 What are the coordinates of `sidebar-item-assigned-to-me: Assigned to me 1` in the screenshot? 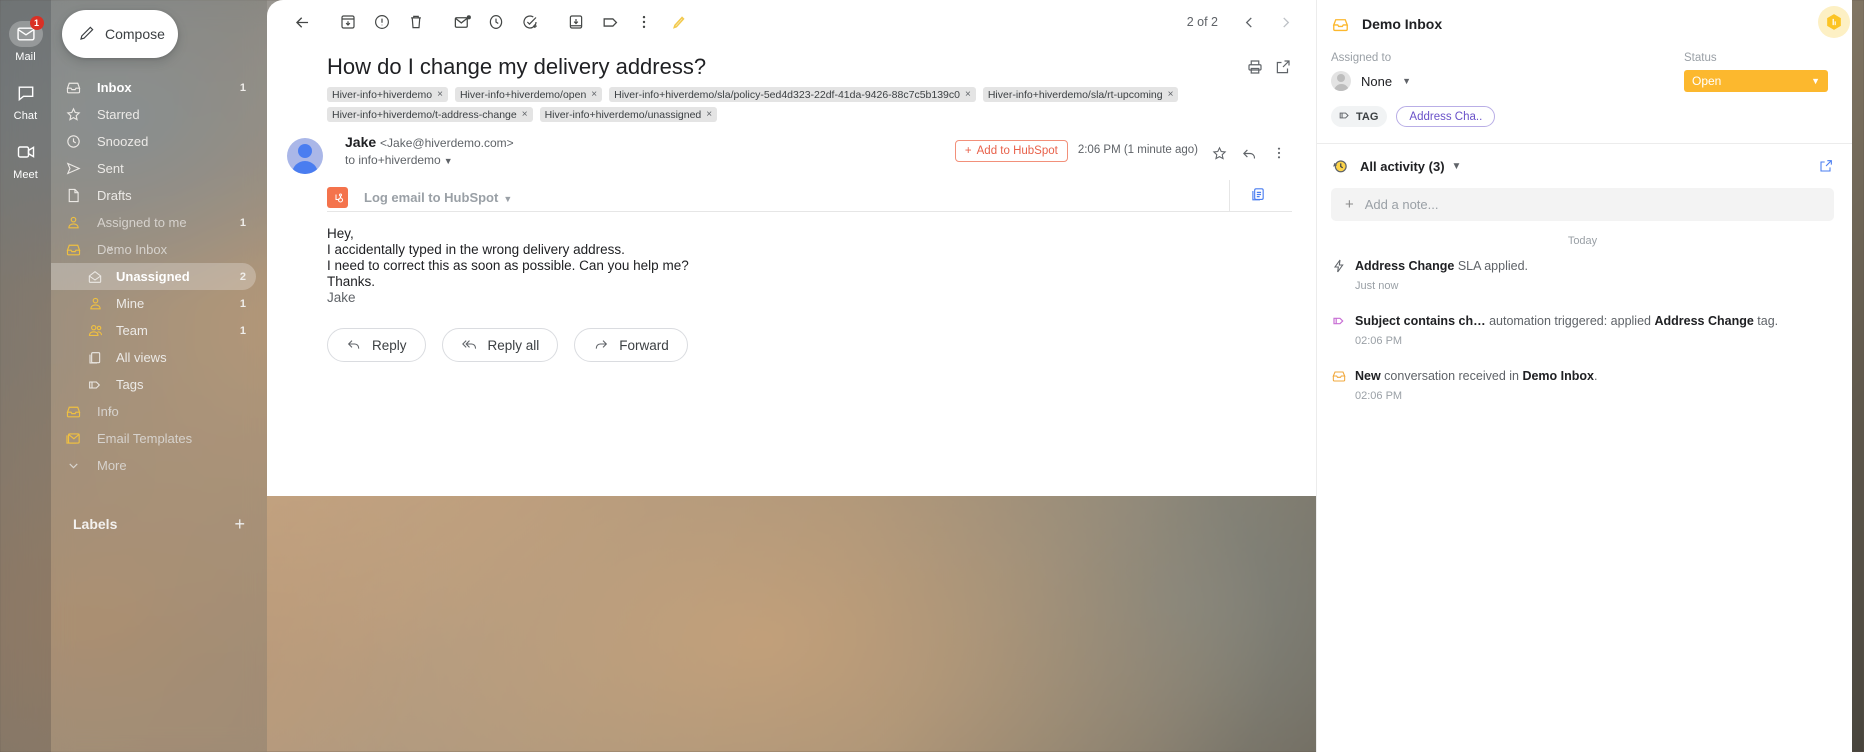 It's located at (153, 222).